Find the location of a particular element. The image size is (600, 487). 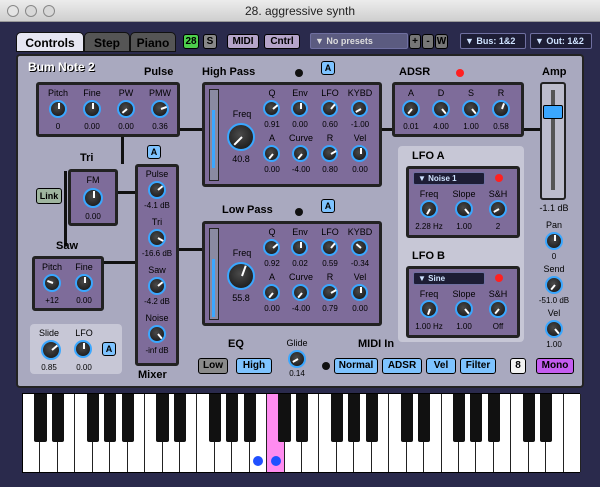

tab-step: Step is located at coordinates (107, 42).